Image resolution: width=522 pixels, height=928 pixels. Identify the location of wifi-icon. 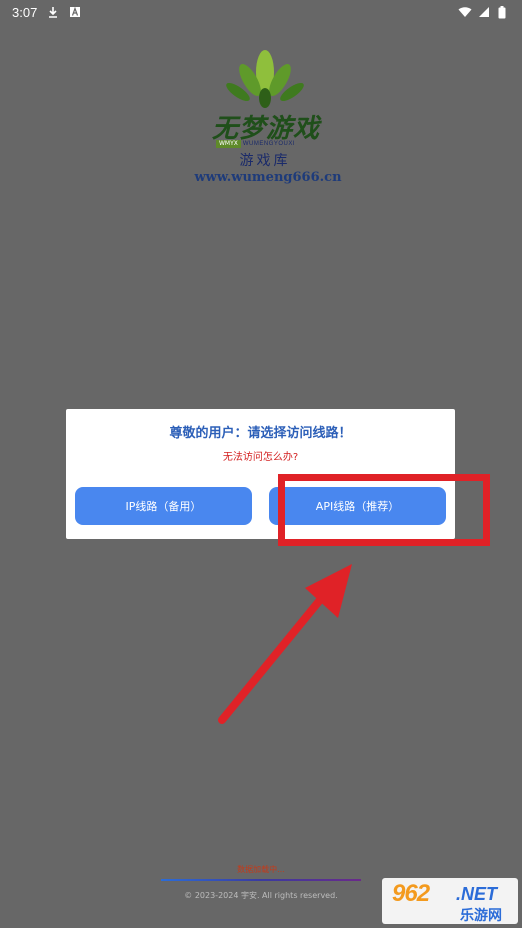
(465, 12).